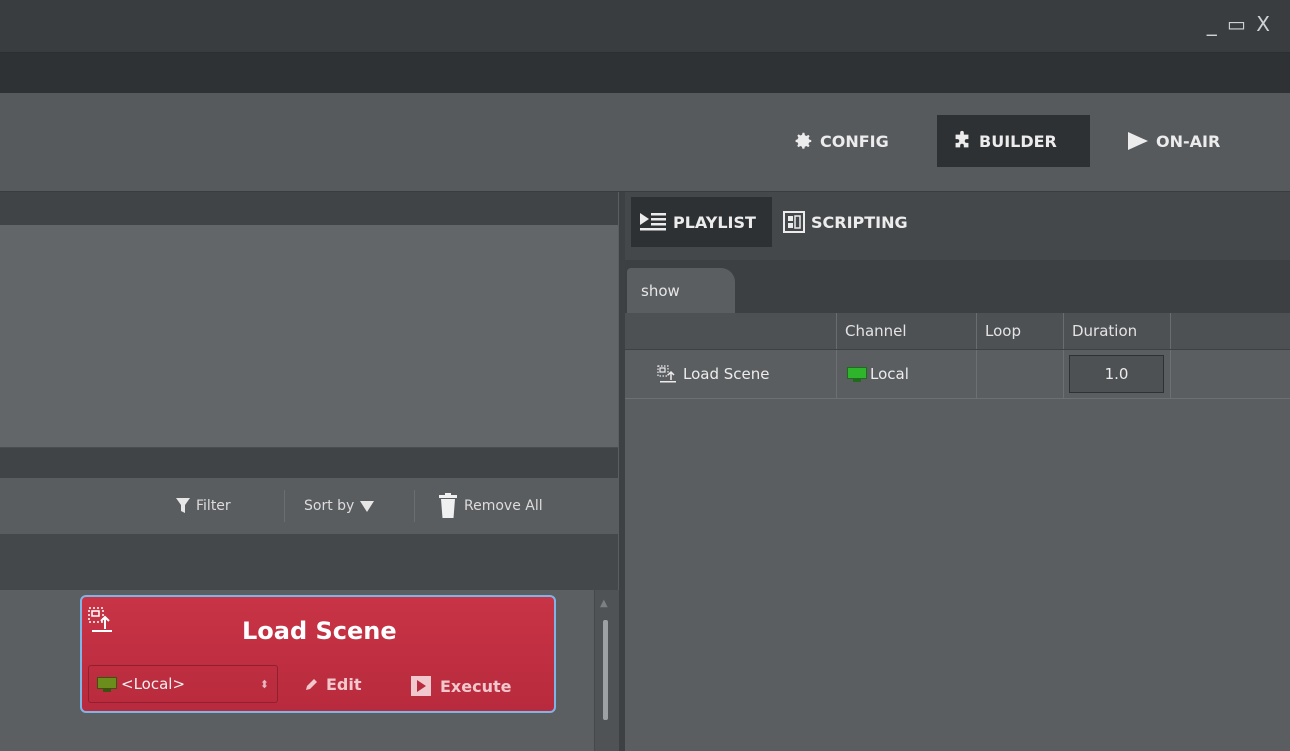 Image resolution: width=1290 pixels, height=751 pixels. I want to click on action-list-header, so click(309, 562).